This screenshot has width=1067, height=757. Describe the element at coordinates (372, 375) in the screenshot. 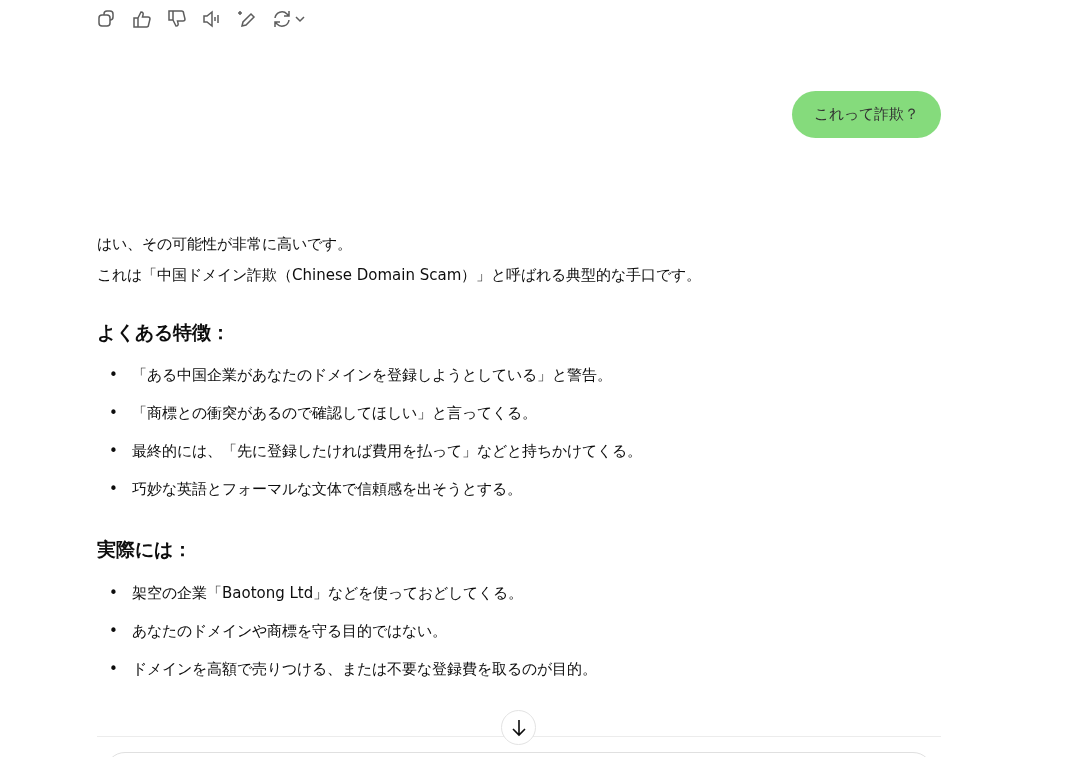

I see `bullet-text: 「ある中国企業があなたのドメインを登録しようとしている」と警告。` at that location.